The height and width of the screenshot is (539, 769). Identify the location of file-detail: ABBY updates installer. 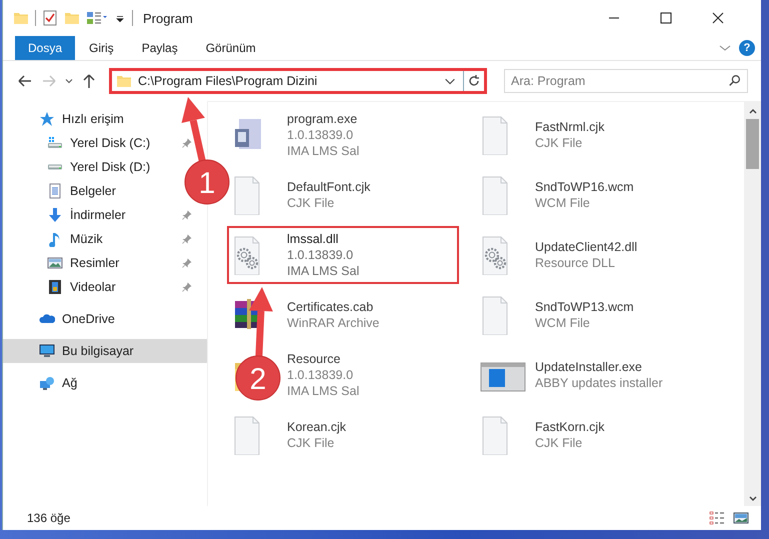
(599, 383).